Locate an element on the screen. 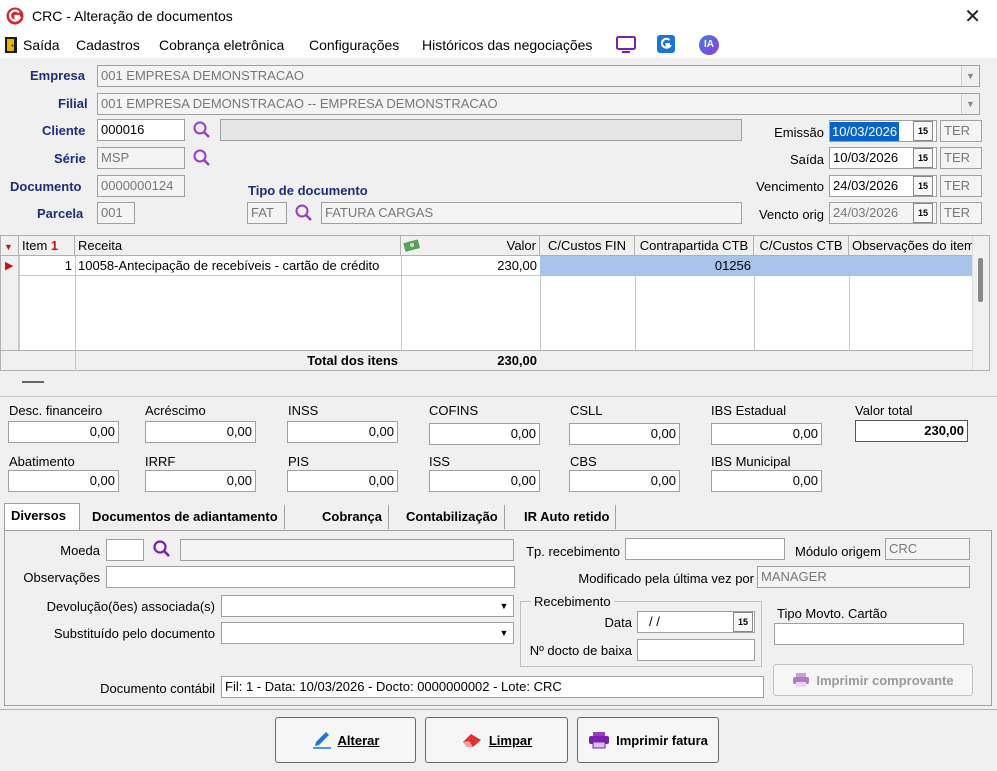 Image resolution: width=997 pixels, height=771 pixels. devolucao-label: Devolução(ões) associada(s) is located at coordinates (130, 606).